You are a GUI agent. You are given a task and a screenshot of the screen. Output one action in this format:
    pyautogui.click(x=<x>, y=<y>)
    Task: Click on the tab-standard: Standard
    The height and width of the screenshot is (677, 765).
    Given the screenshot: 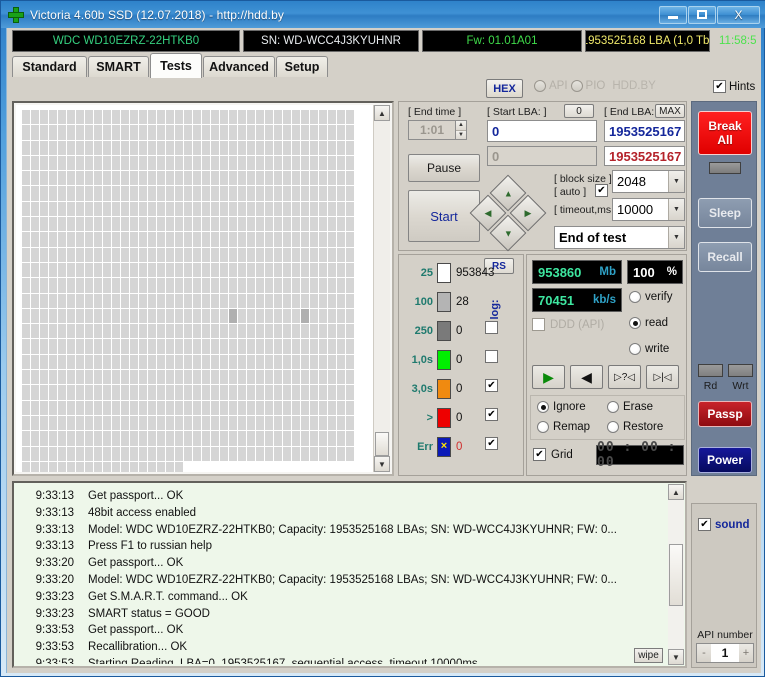 What is the action you would take?
    pyautogui.click(x=49, y=66)
    